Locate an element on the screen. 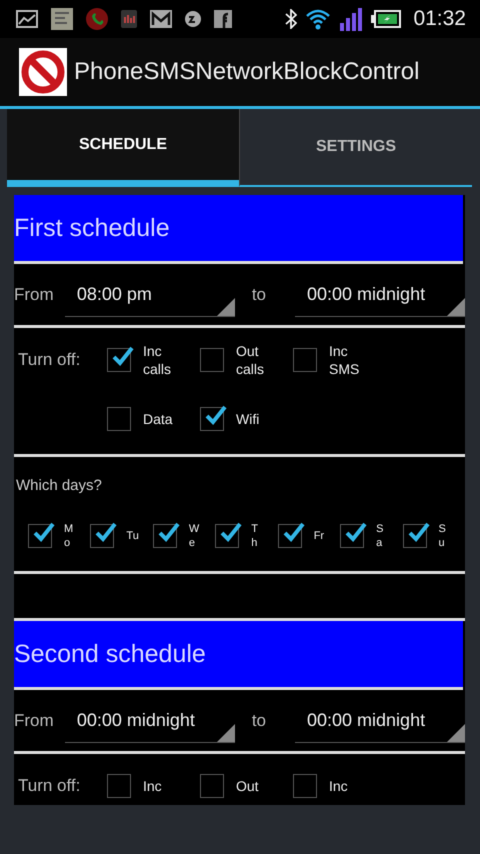 This screenshot has width=480, height=854. circle-icon is located at coordinates (193, 19).